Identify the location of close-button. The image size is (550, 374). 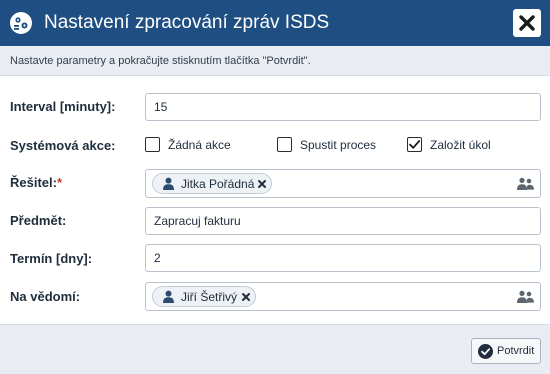
(527, 23).